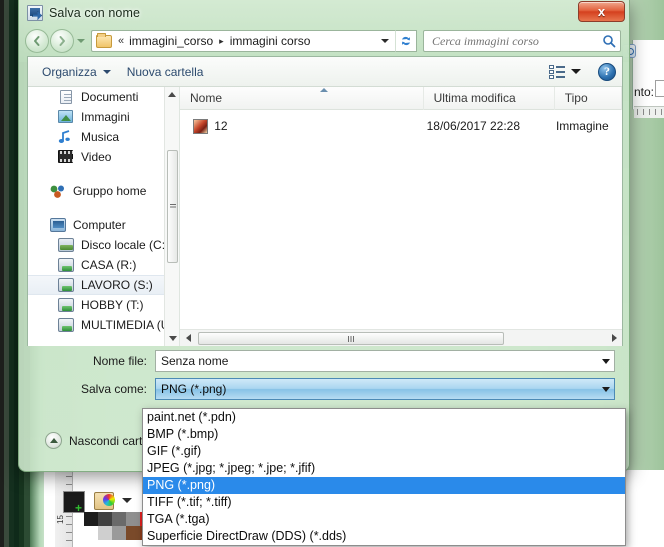 The height and width of the screenshot is (547, 664). I want to click on dropdown-option-7: Superficie DirectDraw (DDS) (*.dds), so click(384, 536).